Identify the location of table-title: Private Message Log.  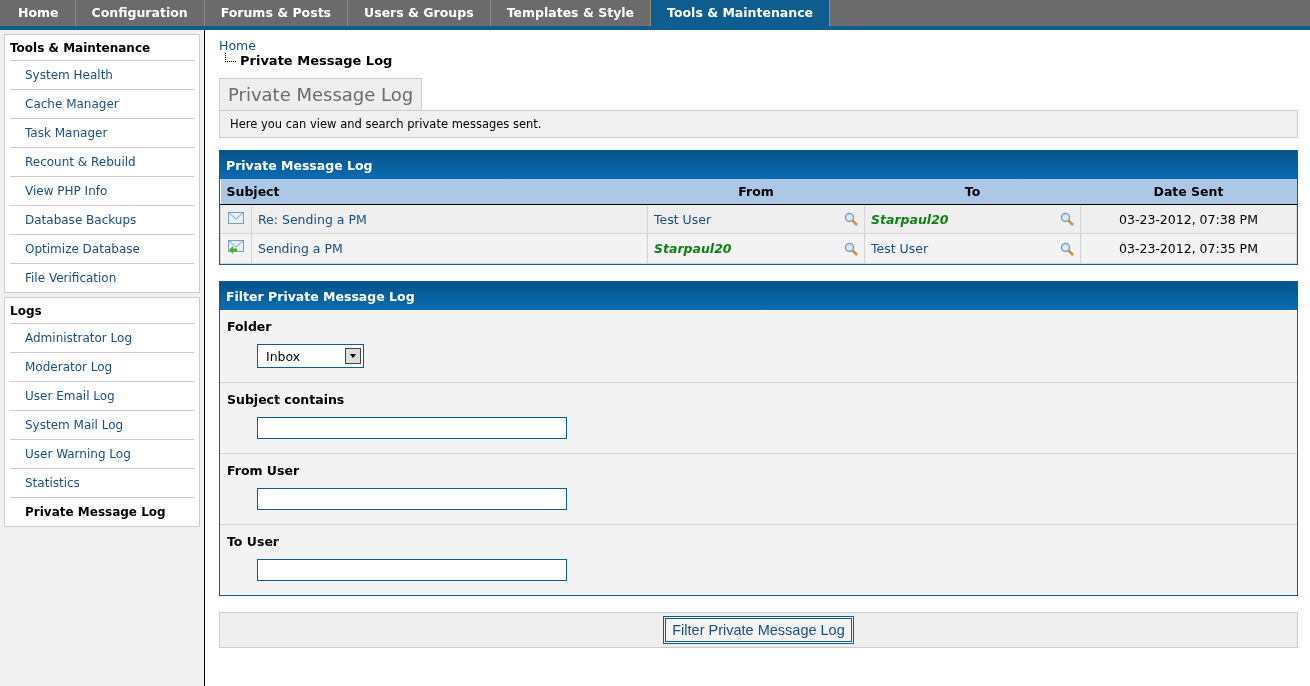
(758, 165).